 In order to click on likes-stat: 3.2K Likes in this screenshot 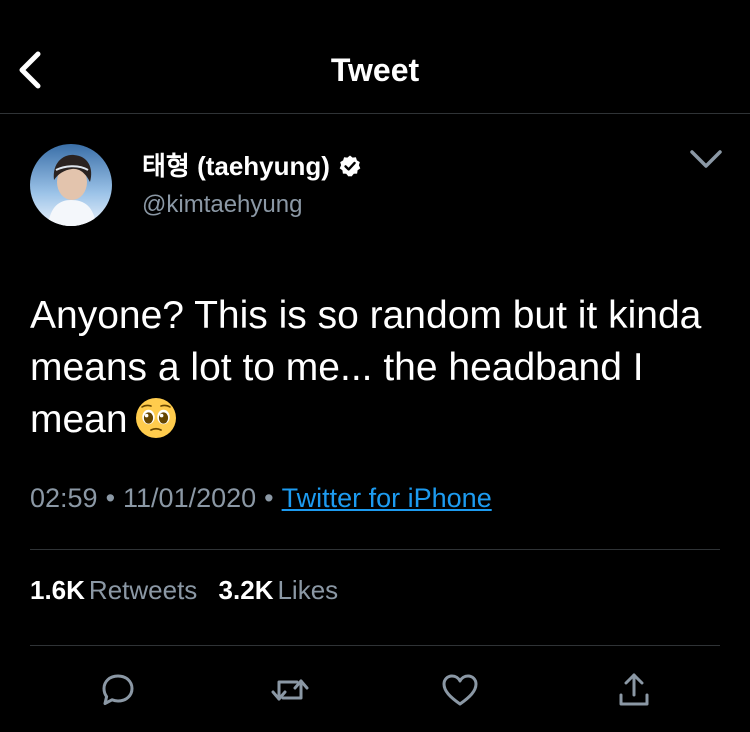, I will do `click(279, 590)`.